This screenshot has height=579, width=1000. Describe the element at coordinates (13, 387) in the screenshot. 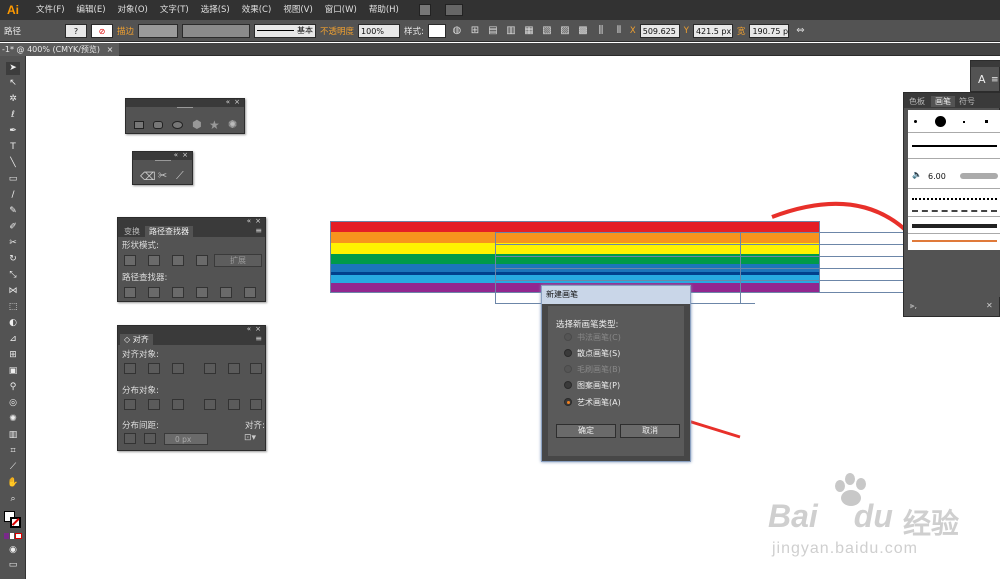

I see `eyedropper-icon: ⚲` at that location.